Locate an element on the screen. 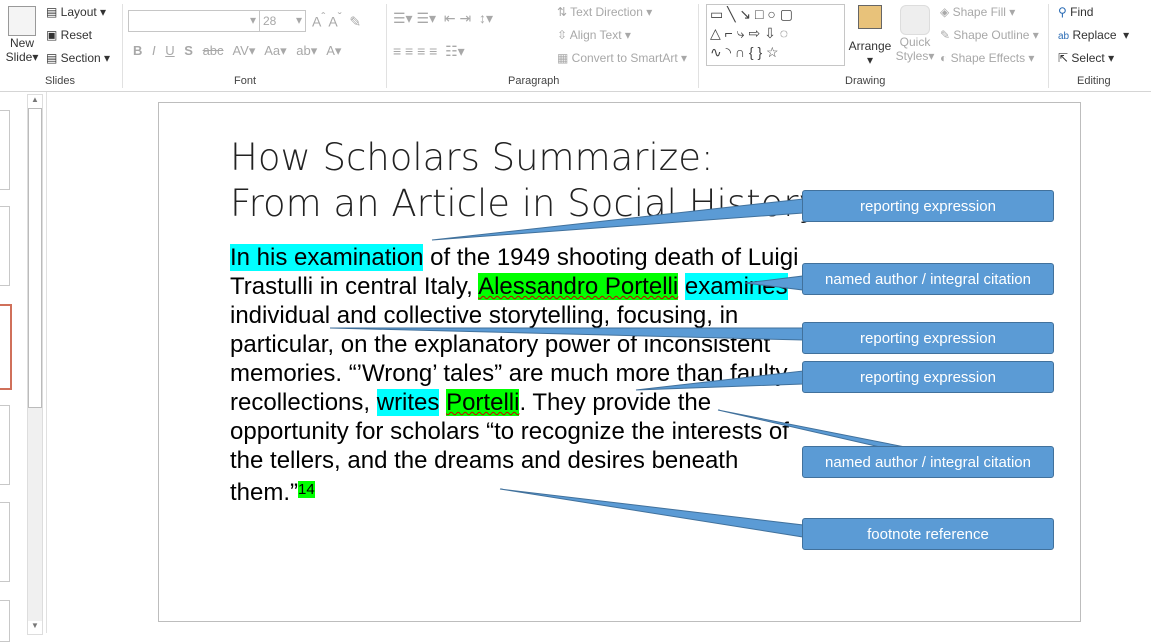  callout-footnote-reference: footnote reference is located at coordinates (928, 534).